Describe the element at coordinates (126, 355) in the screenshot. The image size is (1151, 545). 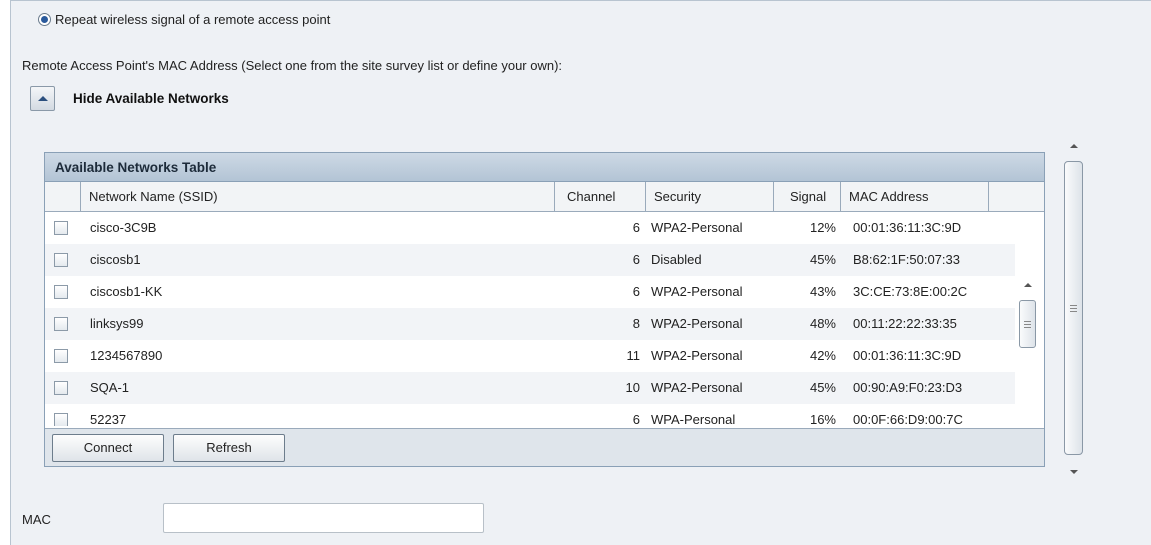
I see `cell-ssid: 1234567890` at that location.